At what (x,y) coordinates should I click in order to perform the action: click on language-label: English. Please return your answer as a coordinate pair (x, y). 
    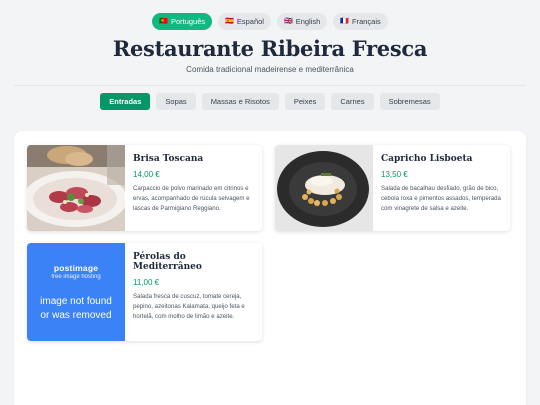
    Looking at the image, I should click on (308, 21).